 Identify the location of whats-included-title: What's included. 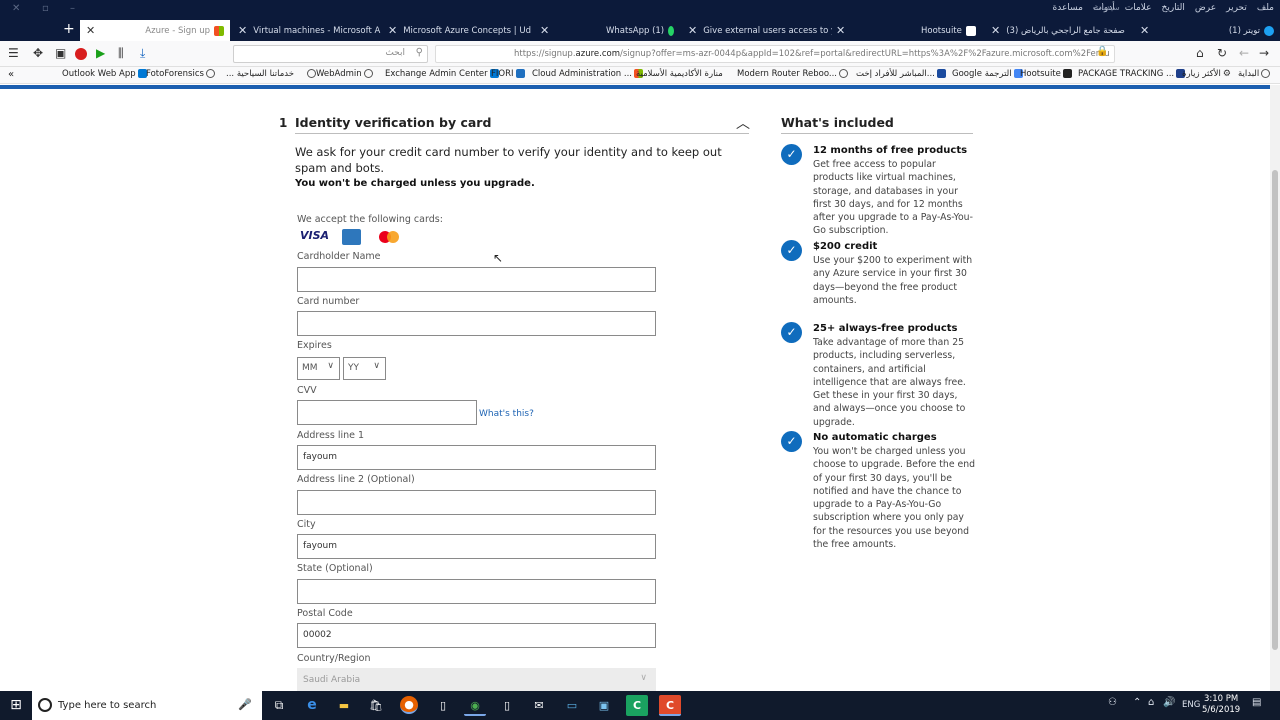
(837, 122).